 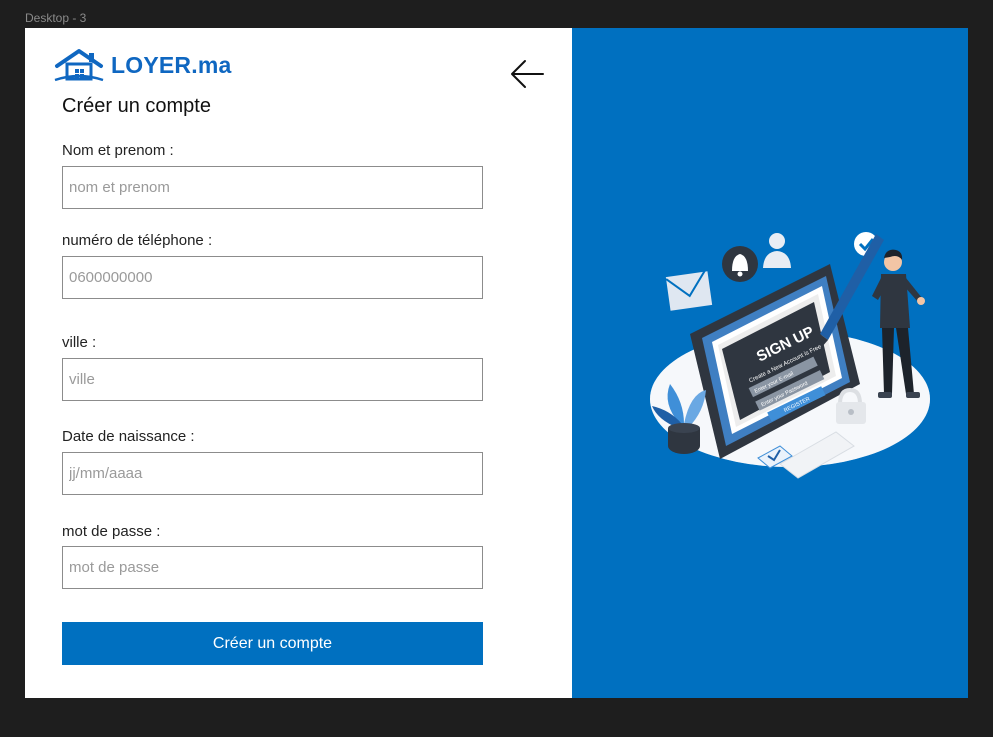 I want to click on name-label: Nom et prenom :, so click(x=118, y=150).